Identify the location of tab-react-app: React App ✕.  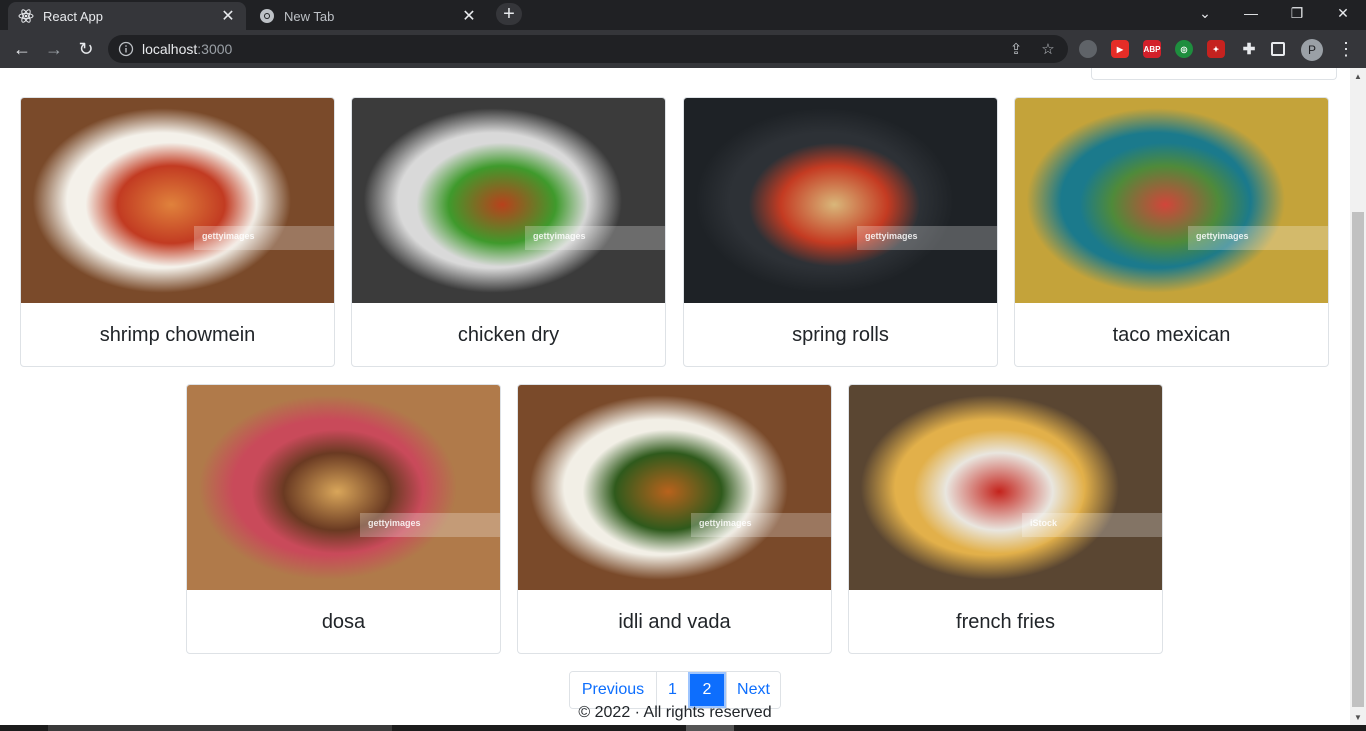
(127, 16).